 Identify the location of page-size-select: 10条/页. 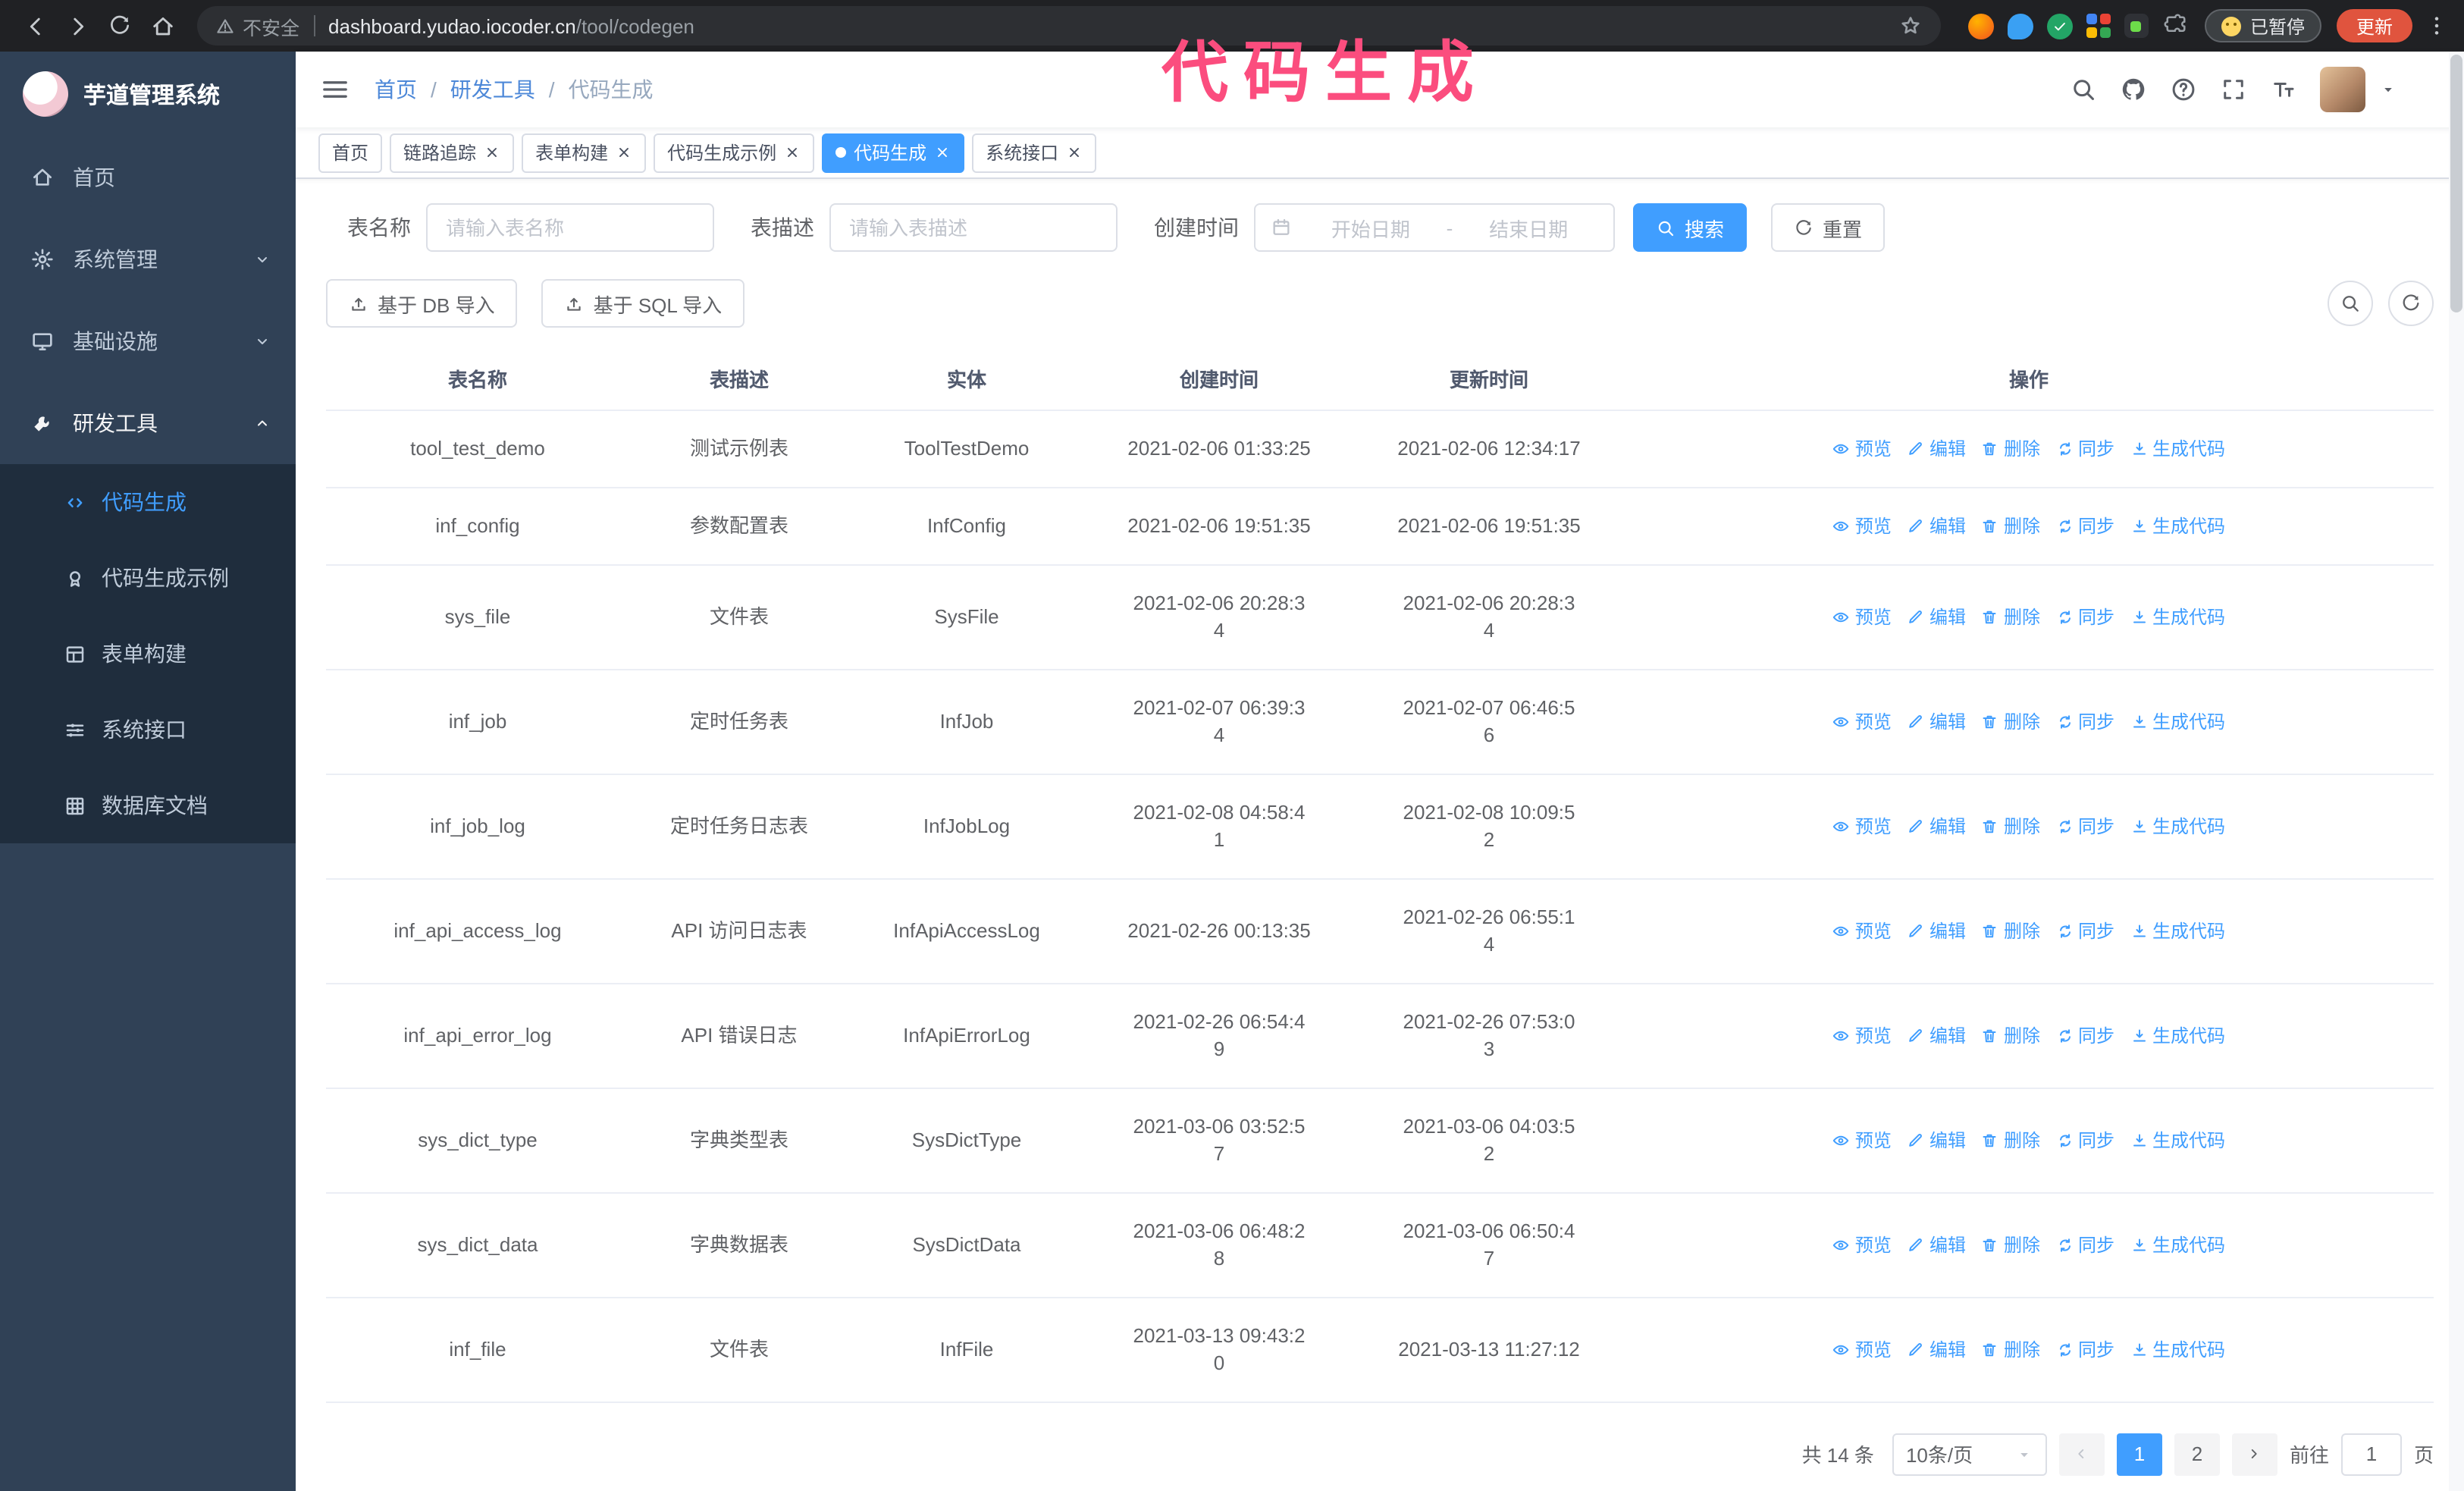
(1970, 1454).